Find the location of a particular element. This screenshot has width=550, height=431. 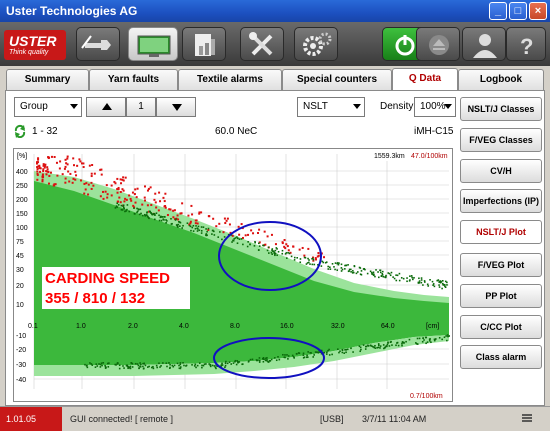

close-button: × is located at coordinates (538, 11).